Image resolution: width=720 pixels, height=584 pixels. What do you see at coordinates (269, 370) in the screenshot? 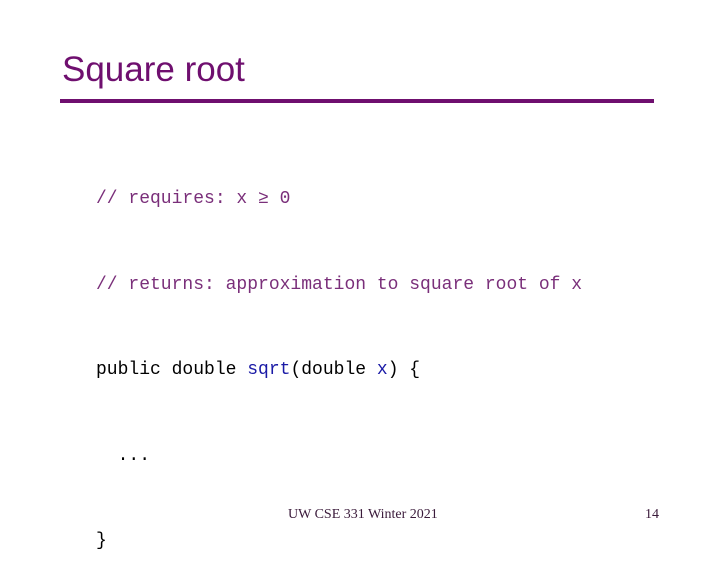
I see `method-name: sqrt` at bounding box center [269, 370].